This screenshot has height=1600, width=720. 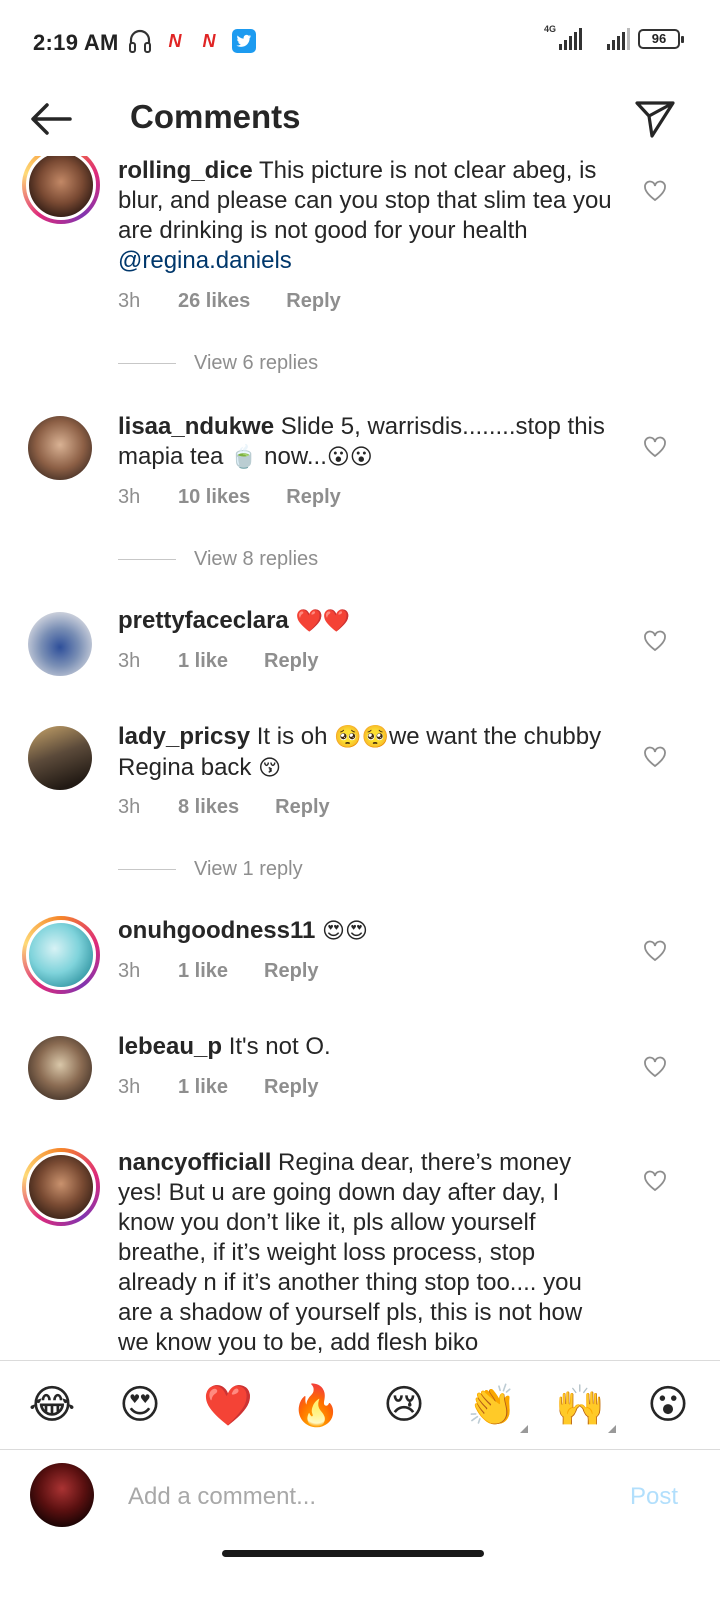 What do you see at coordinates (76, 42) in the screenshot?
I see `status-time: 2:19 AM` at bounding box center [76, 42].